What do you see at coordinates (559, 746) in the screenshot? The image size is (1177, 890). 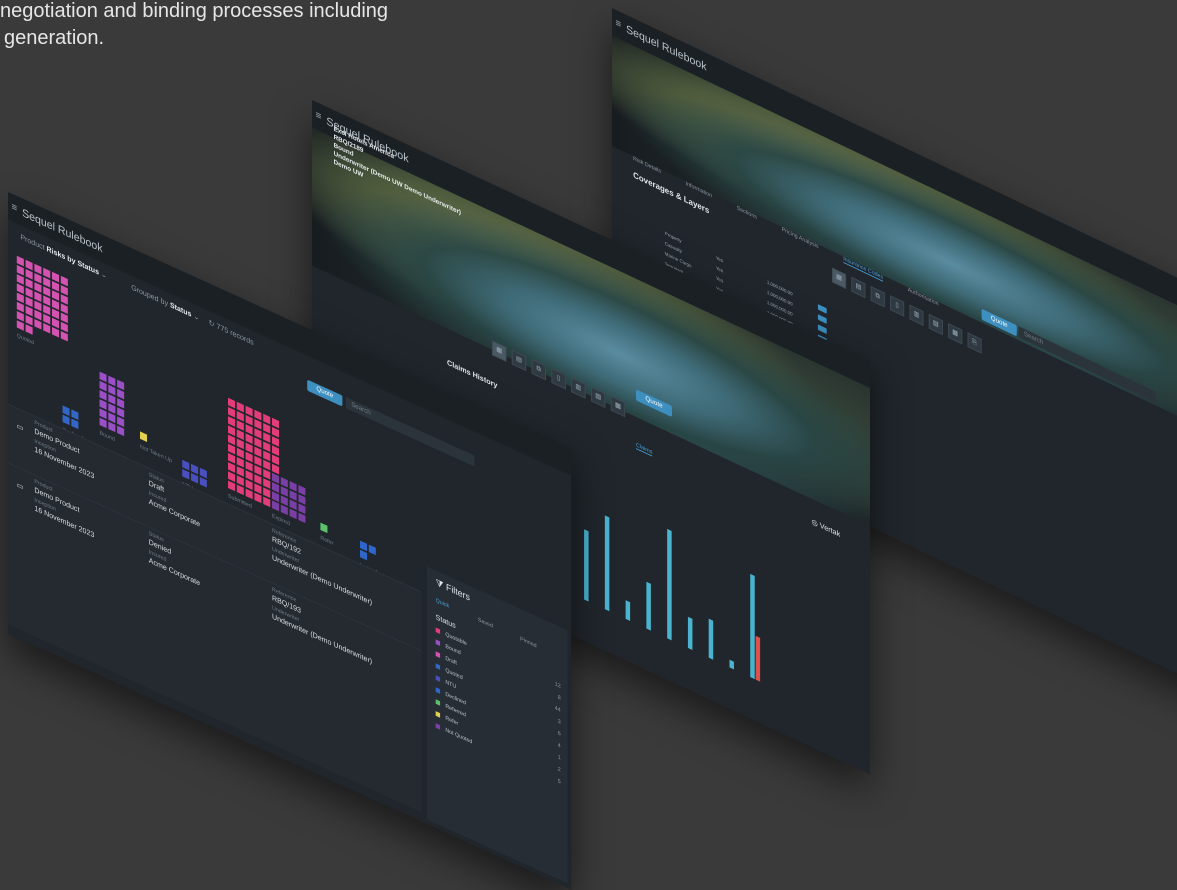 I see `filter-item-count: 4` at bounding box center [559, 746].